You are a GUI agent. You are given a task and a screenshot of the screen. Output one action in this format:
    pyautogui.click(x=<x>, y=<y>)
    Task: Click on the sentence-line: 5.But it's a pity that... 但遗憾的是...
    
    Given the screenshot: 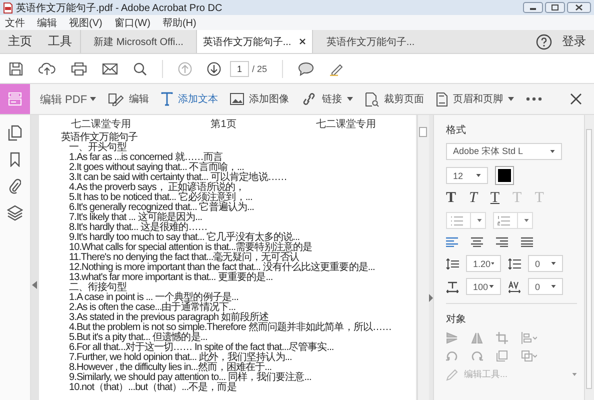 What is the action you would take?
    pyautogui.click(x=138, y=338)
    